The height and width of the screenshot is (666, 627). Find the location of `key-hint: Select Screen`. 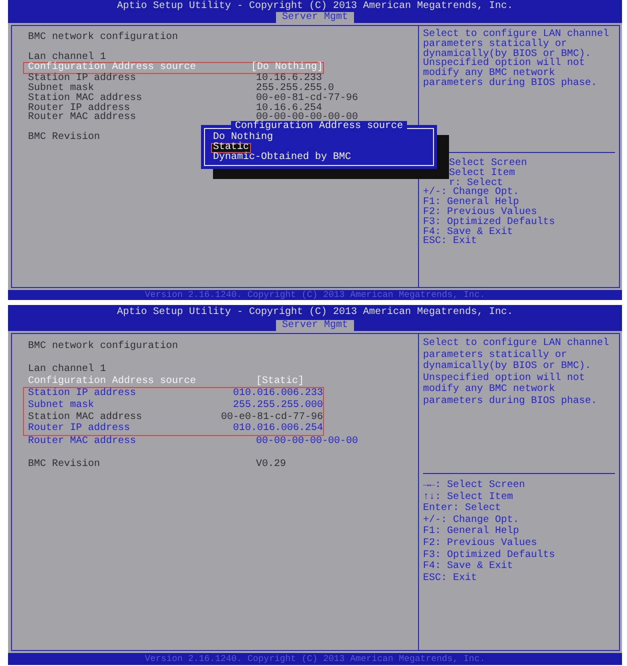

key-hint: Select Screen is located at coordinates (488, 164).